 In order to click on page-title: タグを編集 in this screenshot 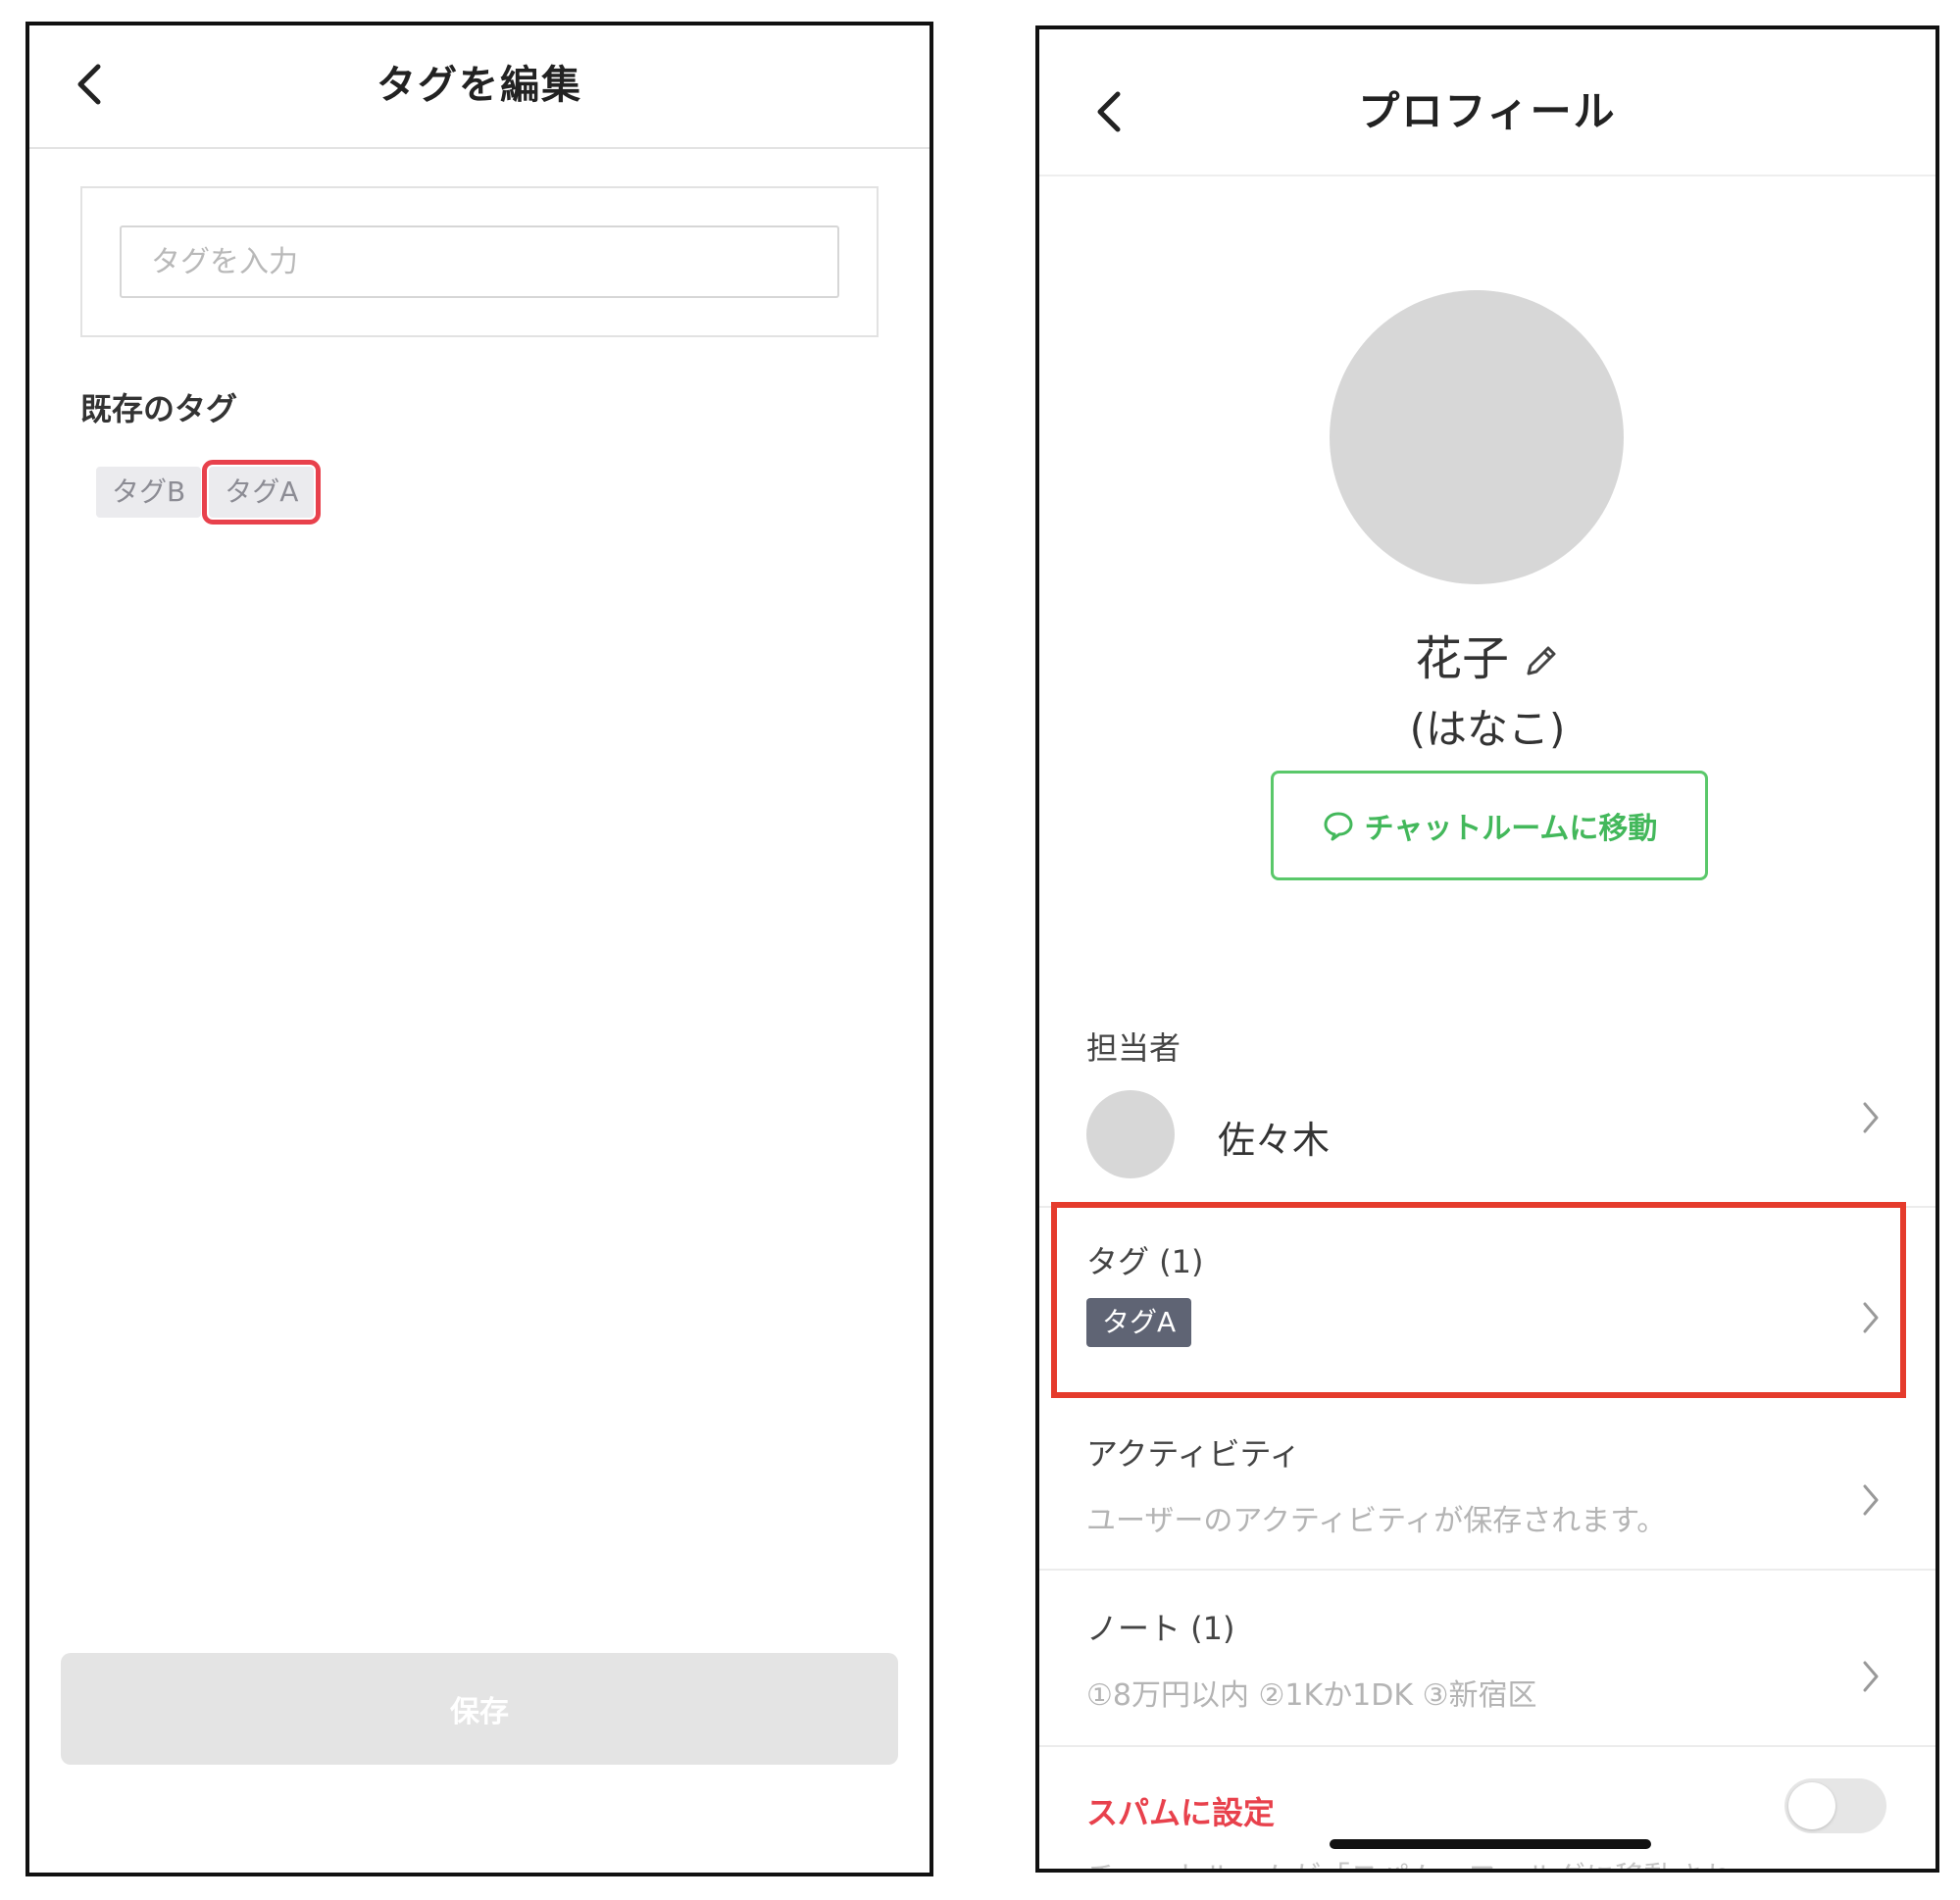, I will do `click(479, 85)`.